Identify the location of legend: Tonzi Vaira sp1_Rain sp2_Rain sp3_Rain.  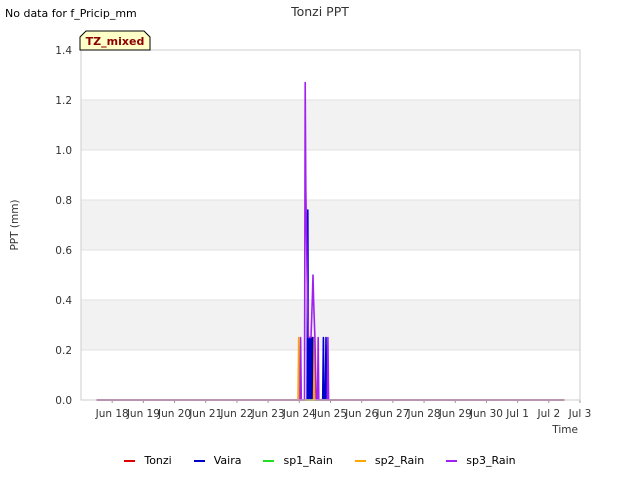
(320, 460).